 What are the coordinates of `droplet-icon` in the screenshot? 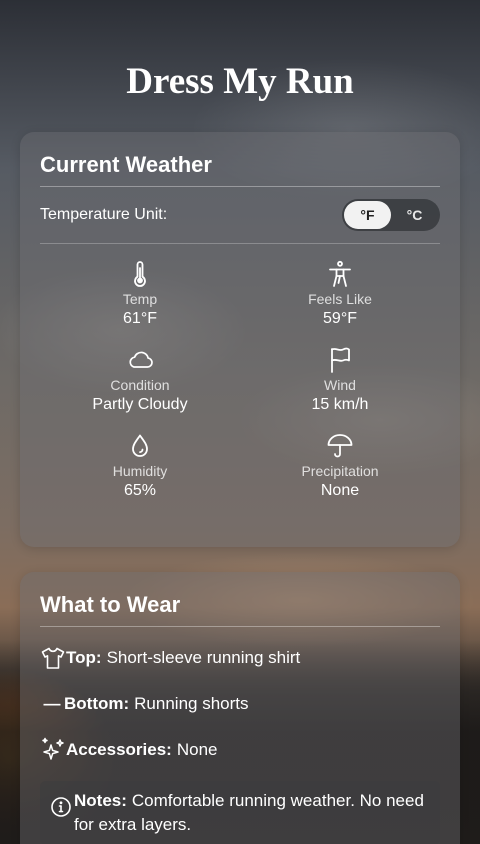 It's located at (140, 446).